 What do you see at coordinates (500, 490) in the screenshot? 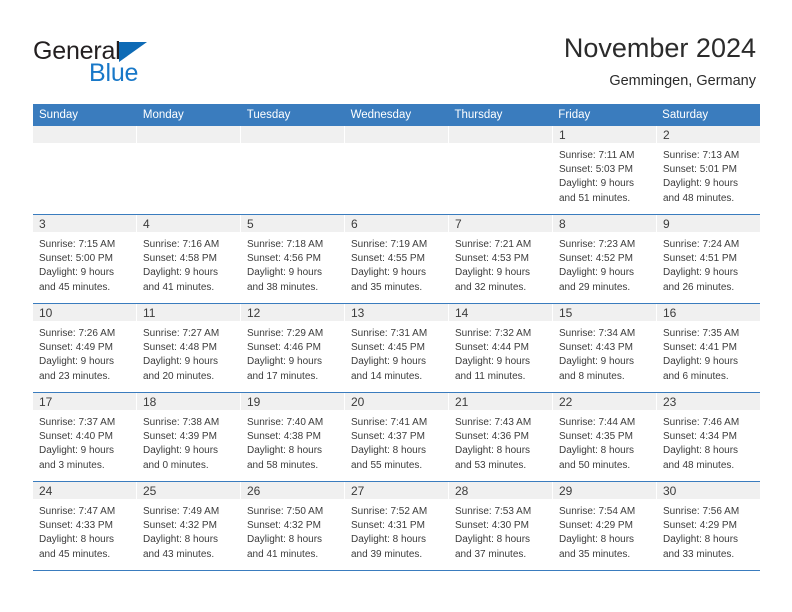
I see `day-number-band: 28` at bounding box center [500, 490].